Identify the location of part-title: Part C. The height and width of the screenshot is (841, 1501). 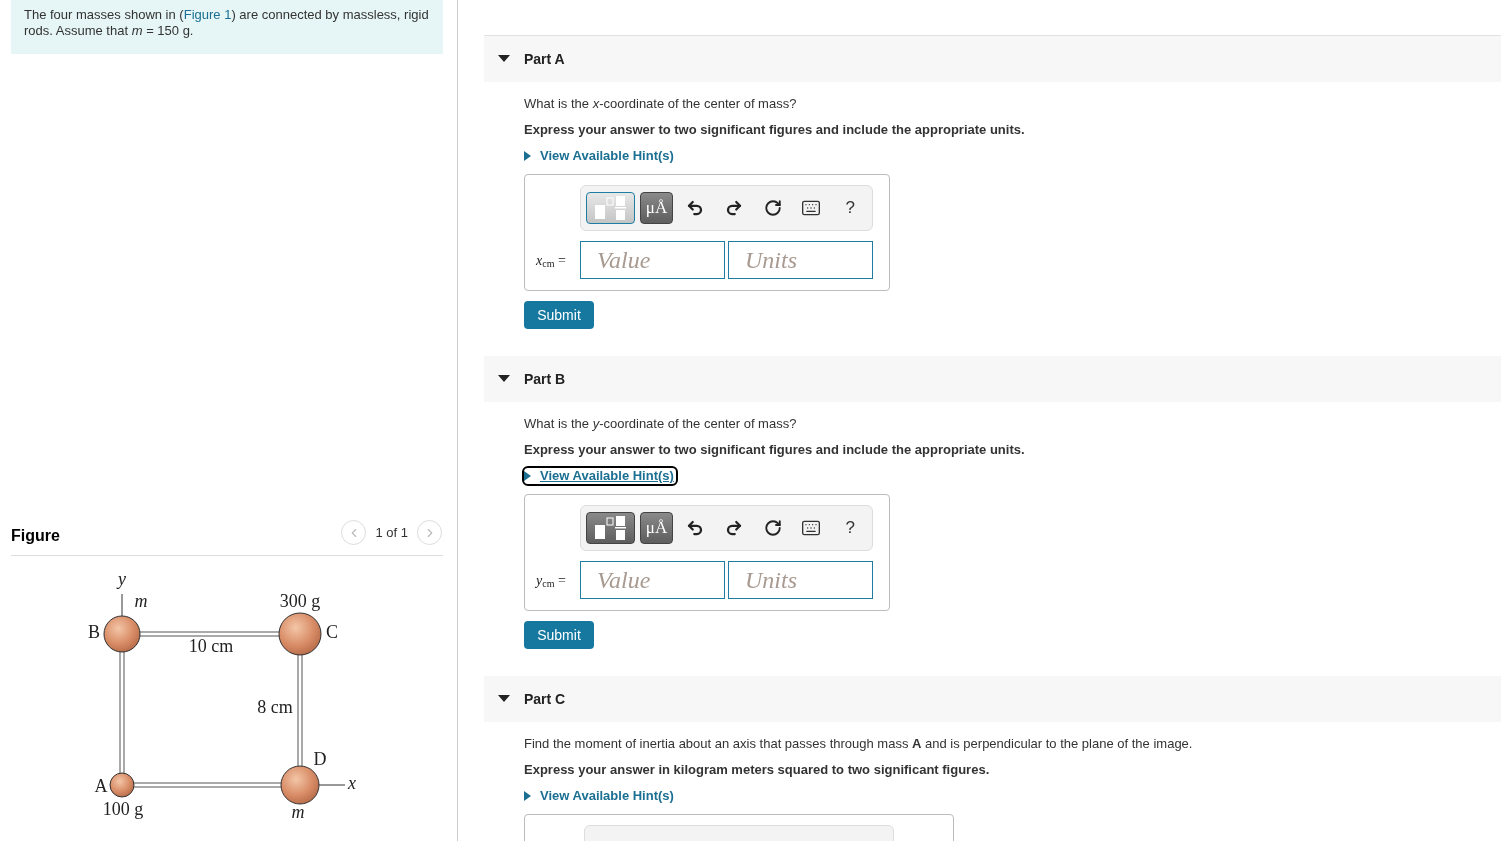
(545, 699).